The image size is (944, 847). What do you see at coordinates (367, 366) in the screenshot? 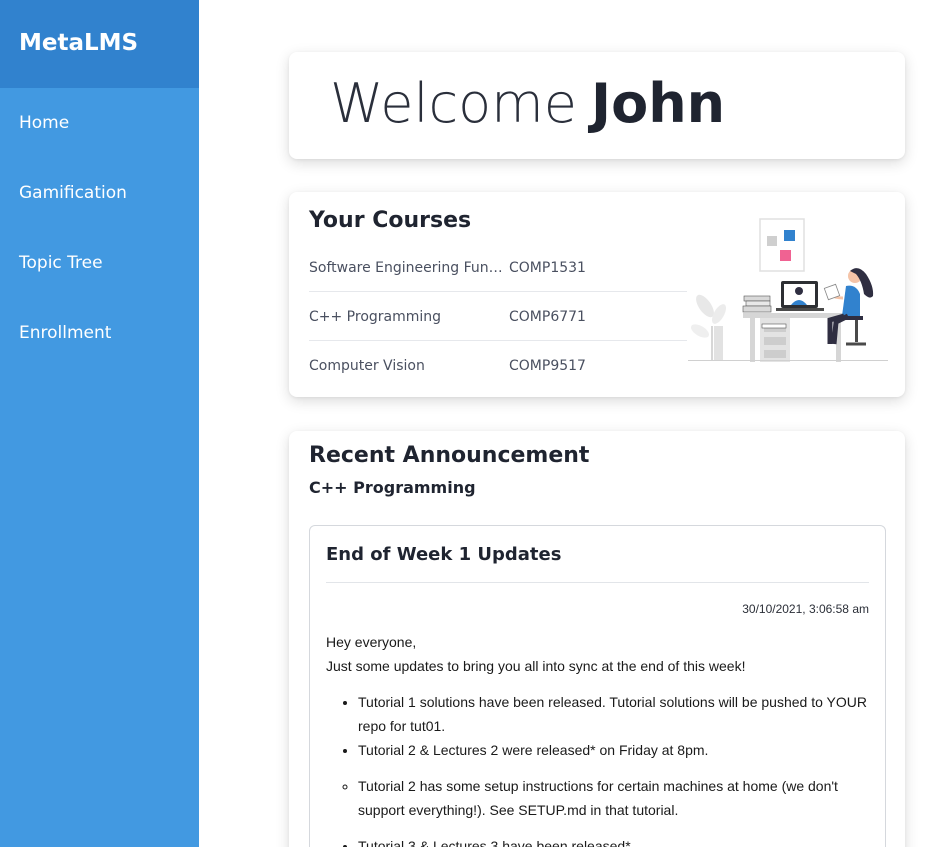
I see `course-name: Computer Vision` at bounding box center [367, 366].